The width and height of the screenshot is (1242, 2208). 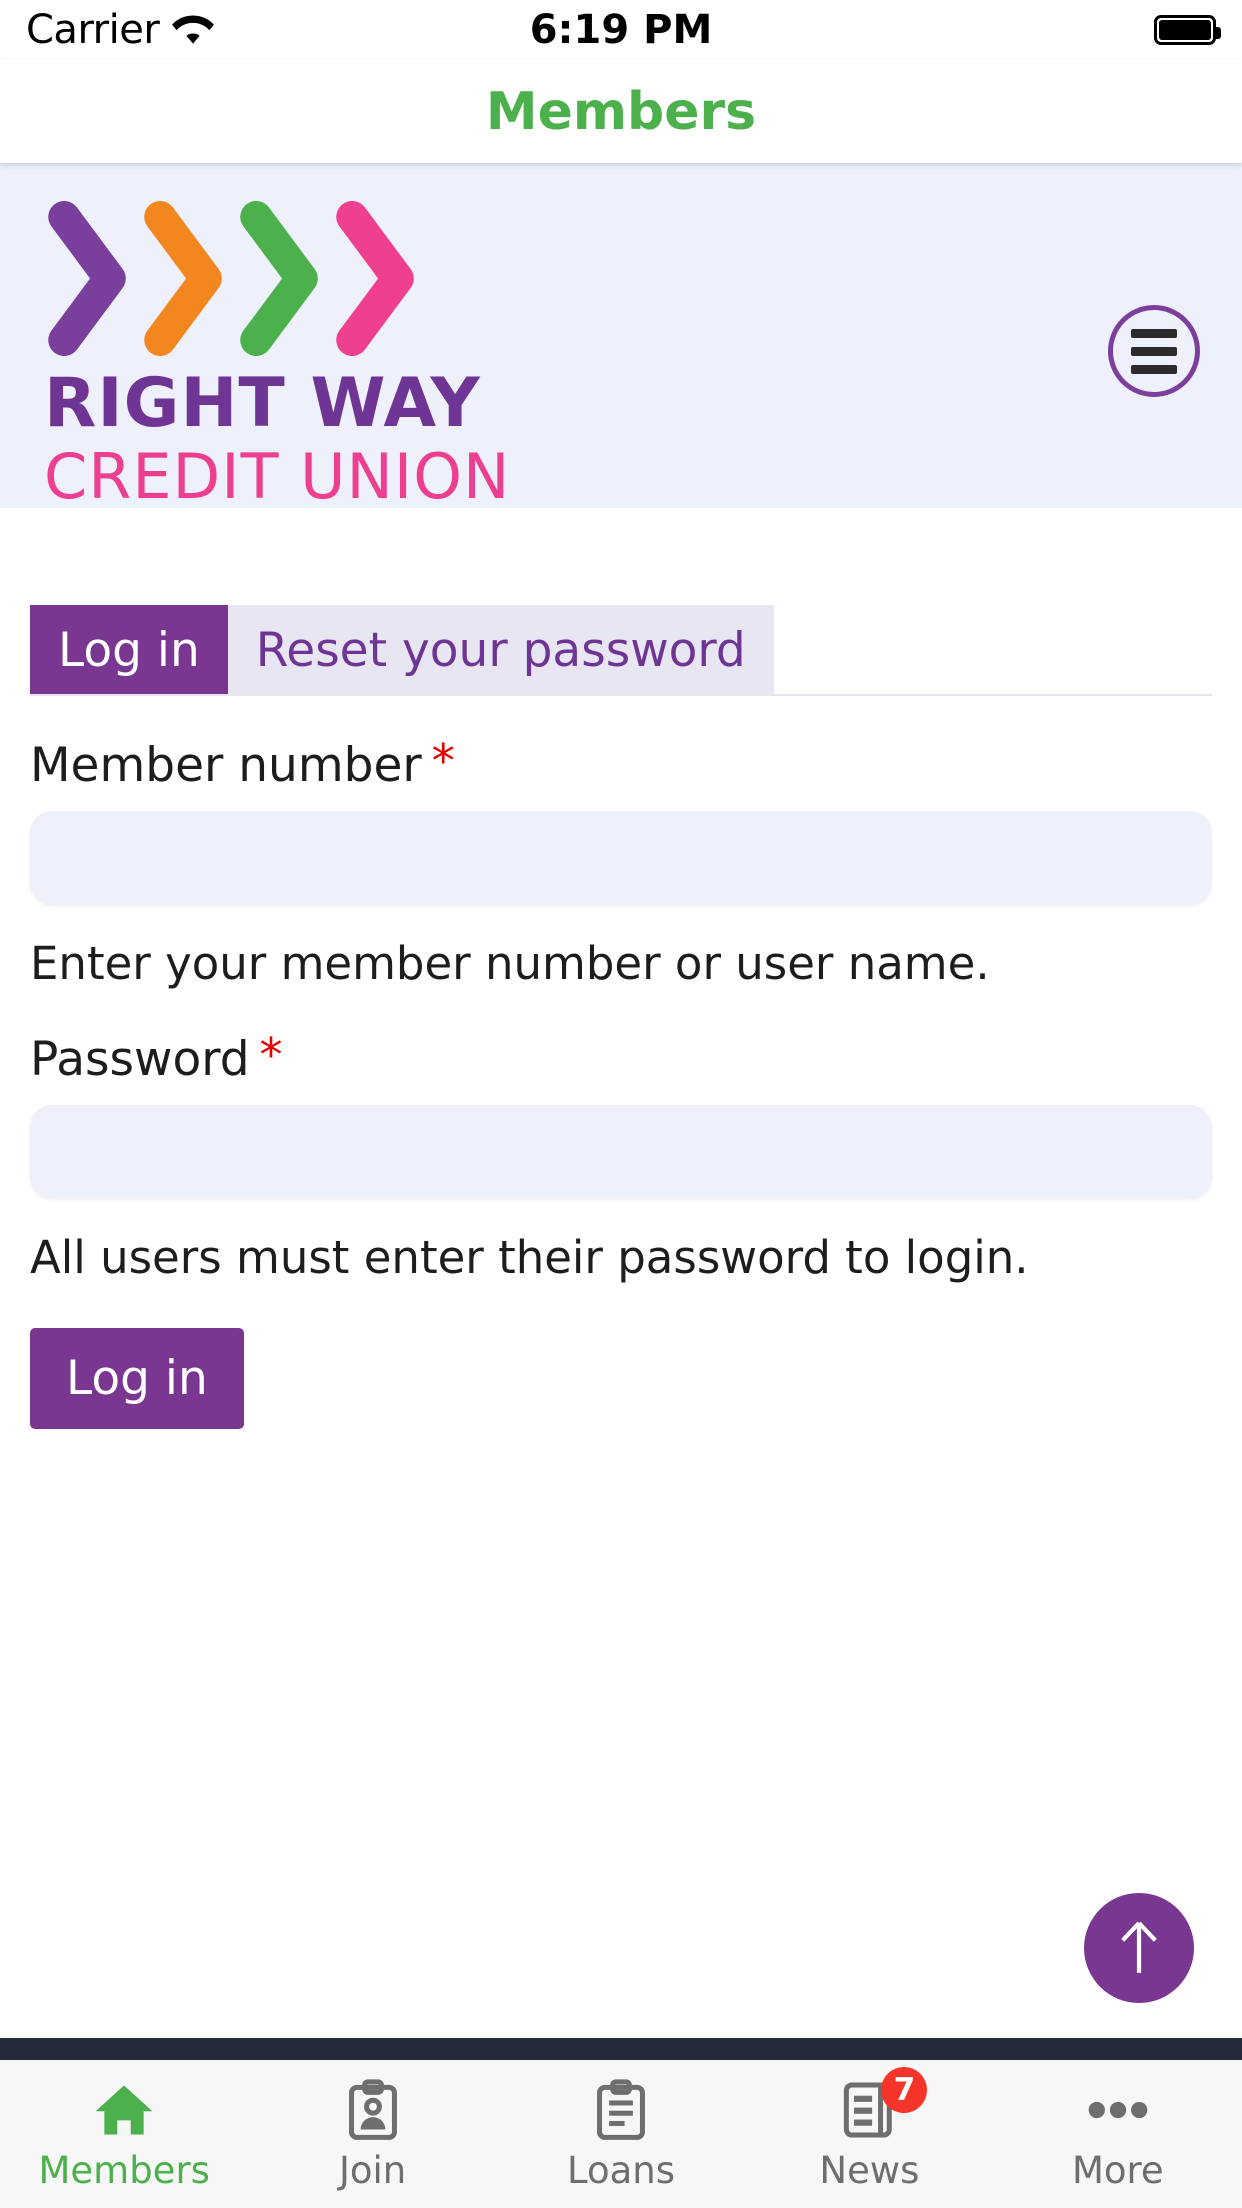 I want to click on status-bar: Carrier 6:19 PM, so click(x=621, y=30).